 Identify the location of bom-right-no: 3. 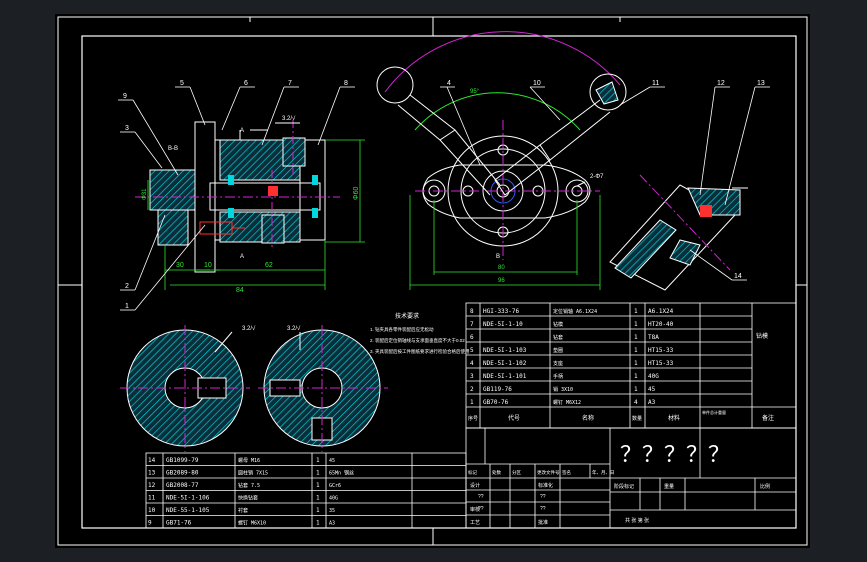
(472, 376).